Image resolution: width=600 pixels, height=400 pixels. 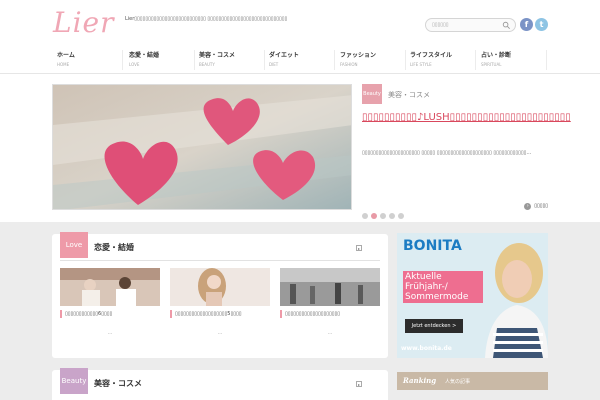 I want to click on beauty-panel: Beauty 美容・コスメ ▸, so click(x=220, y=384).